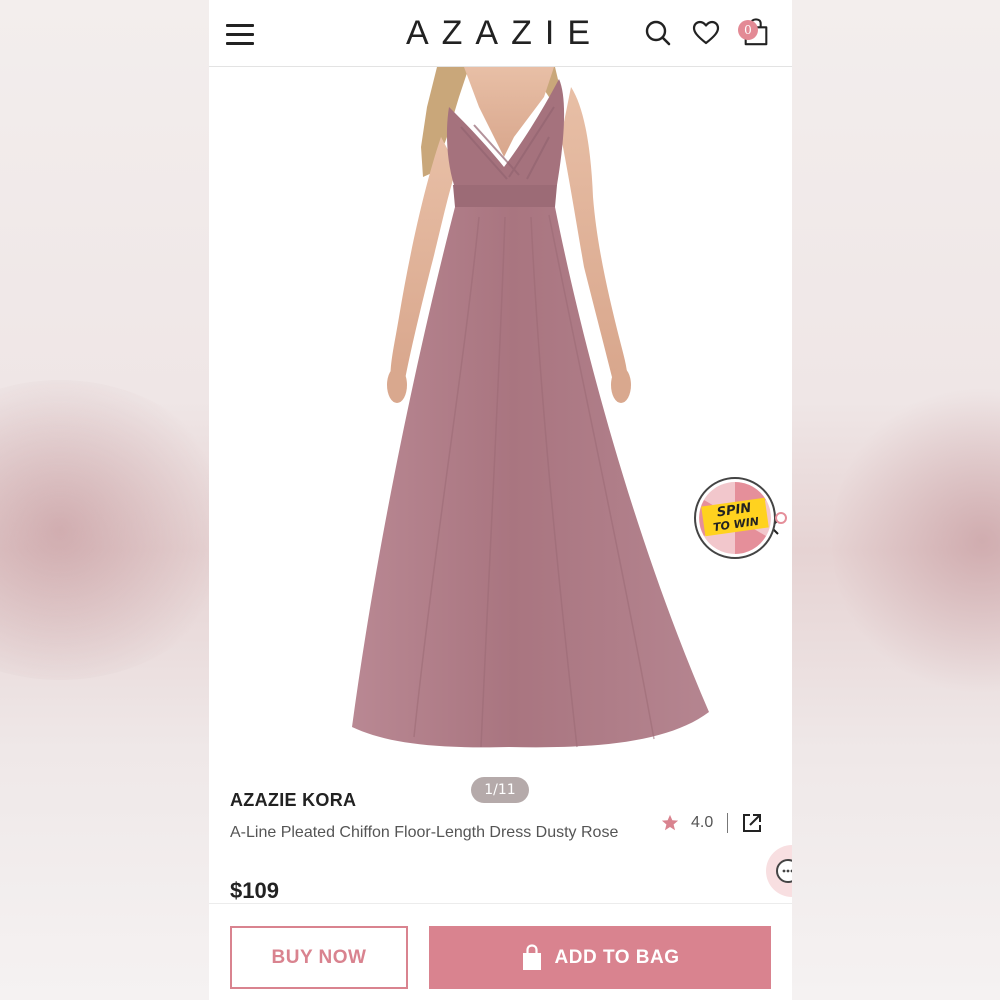 This screenshot has width=1000, height=1000. Describe the element at coordinates (670, 822) in the screenshot. I see `star-icon` at that location.